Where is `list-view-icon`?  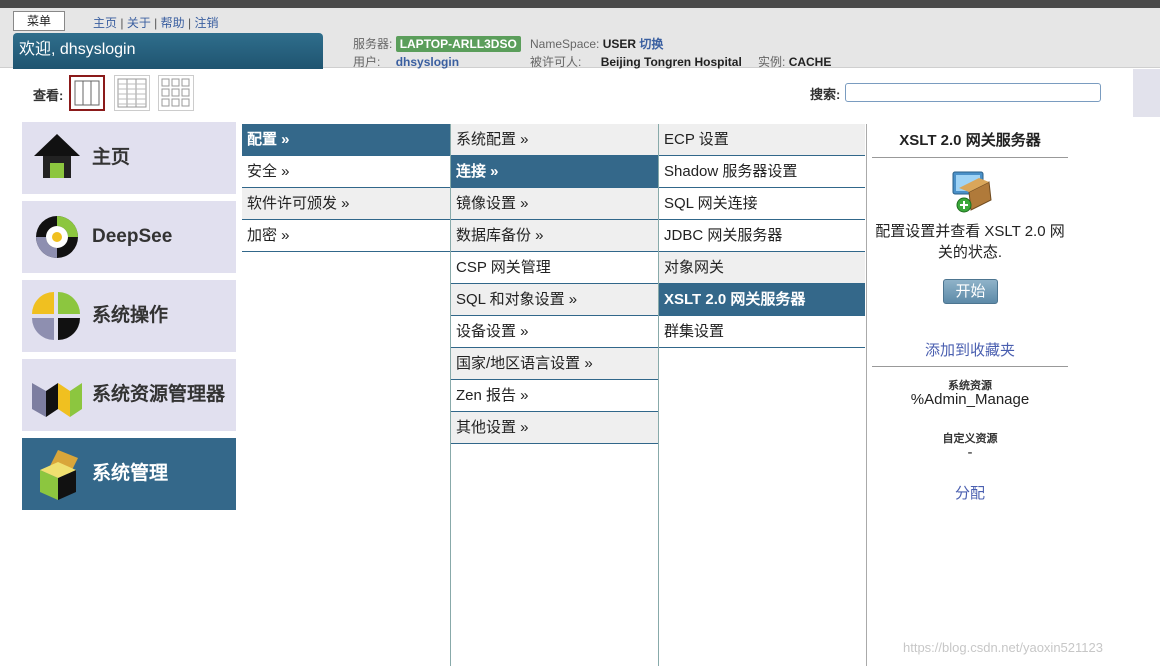
list-view-icon is located at coordinates (132, 93).